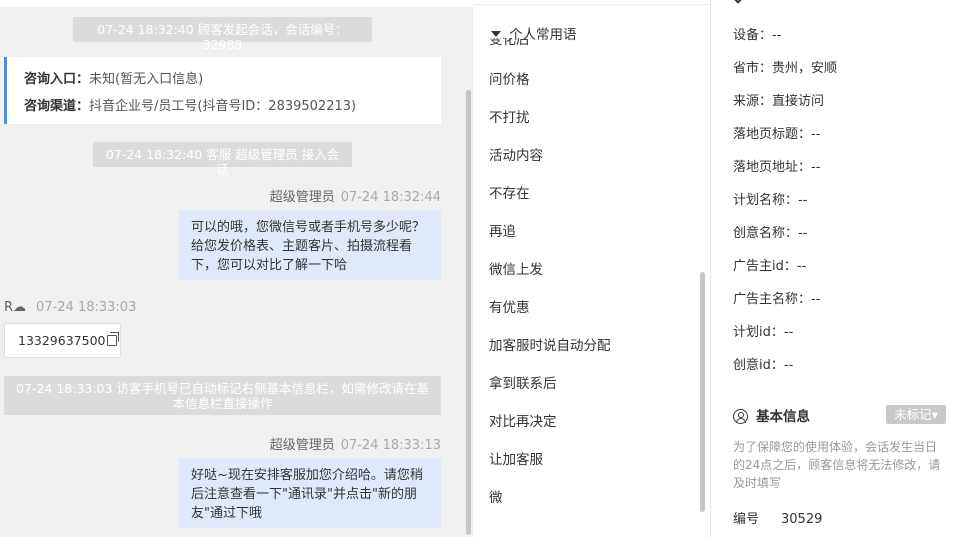 The image size is (953, 537). I want to click on edit-notice: 为了保障您的使用体验，会话发生当日的24点之后，顾客信息将无法修改，请及时填写, so click(837, 465).